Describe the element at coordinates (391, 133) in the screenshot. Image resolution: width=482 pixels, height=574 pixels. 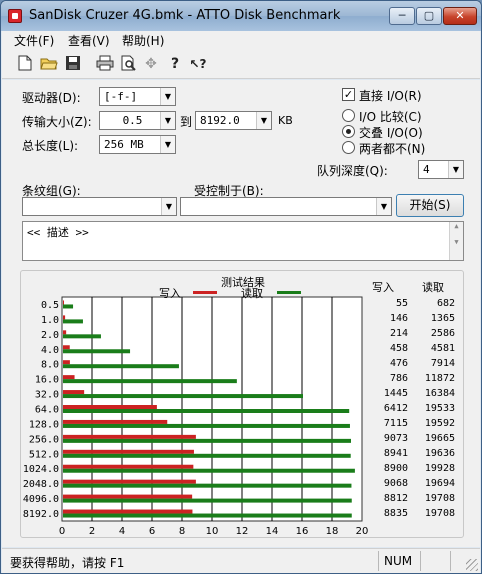
I see `overlapped-io-label: 交叠 I/O(O)` at that location.